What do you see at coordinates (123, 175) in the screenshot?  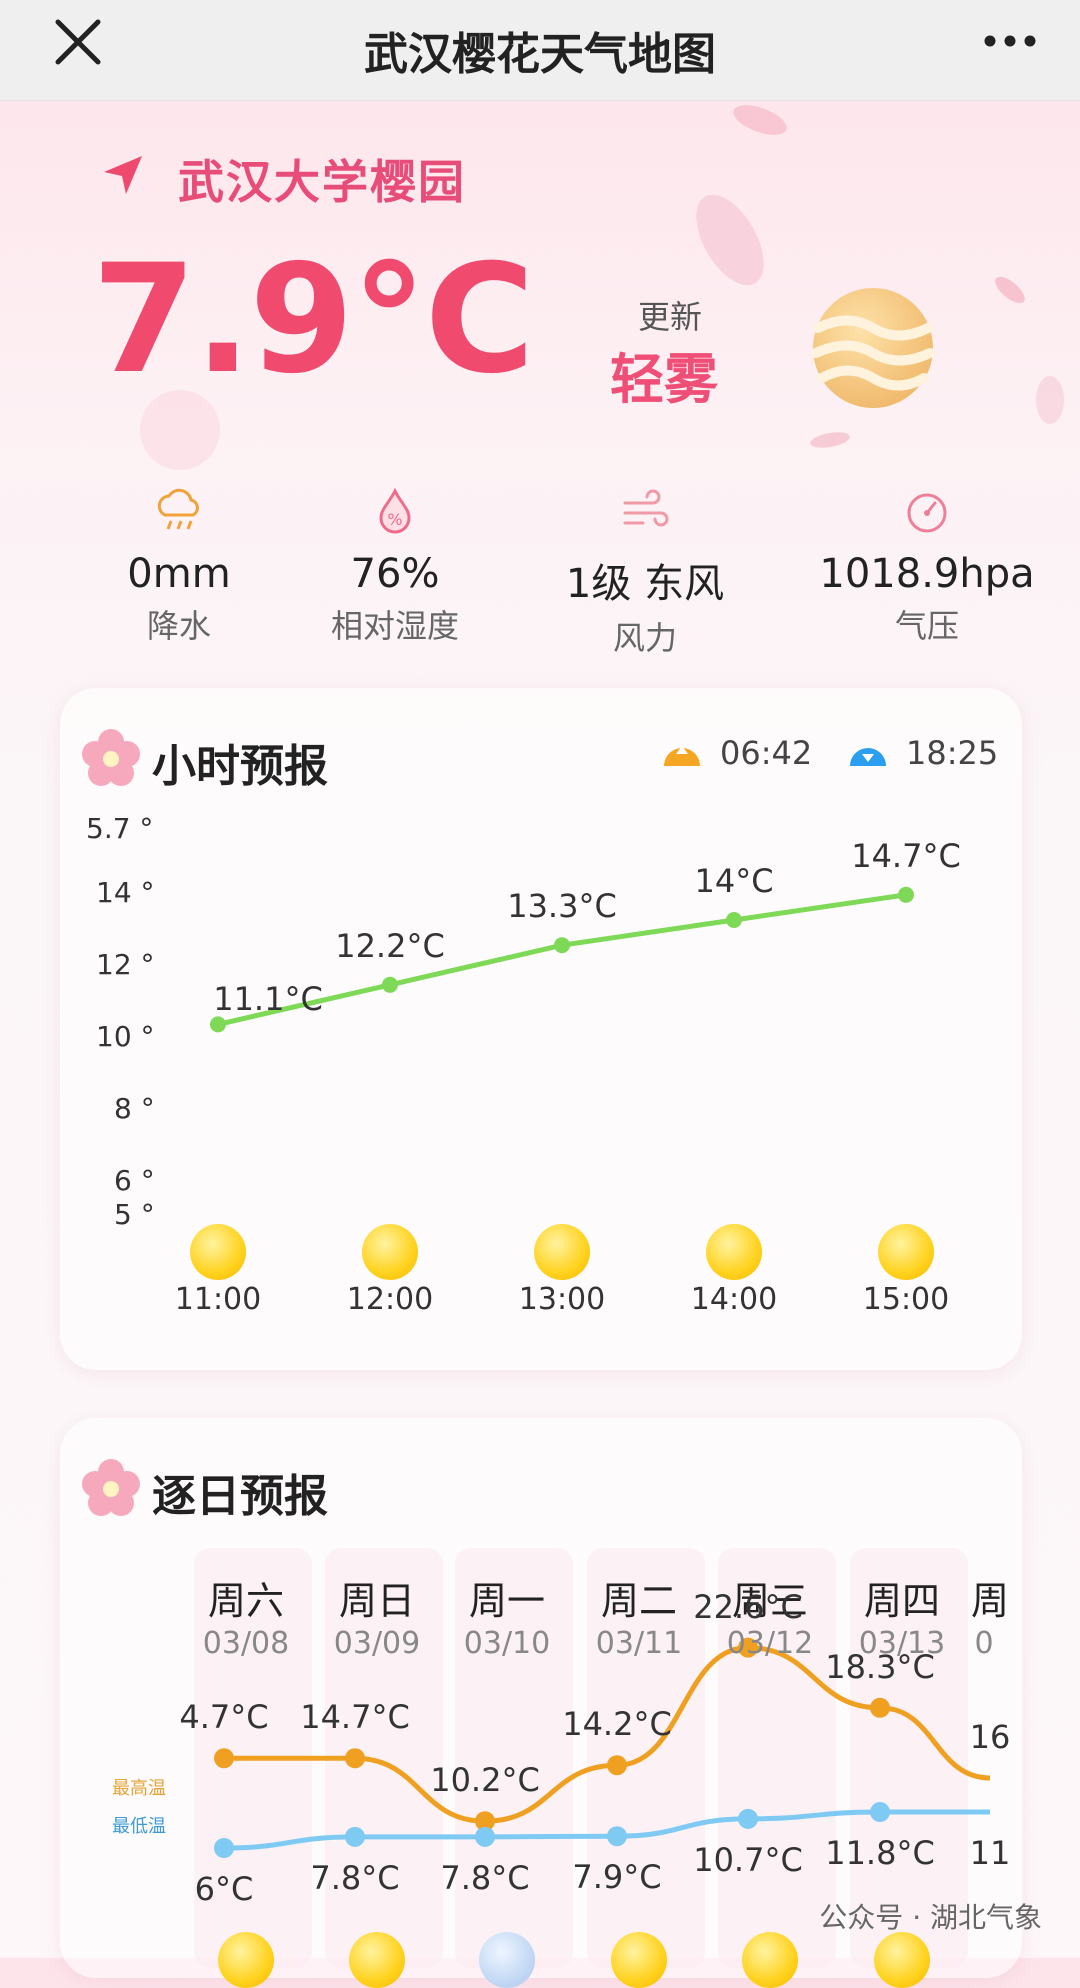 I see `location-arrow-icon` at bounding box center [123, 175].